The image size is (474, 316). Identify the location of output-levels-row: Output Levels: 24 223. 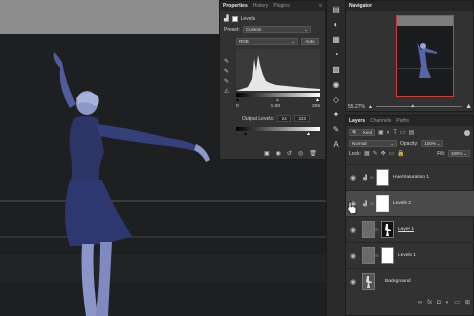
(276, 118).